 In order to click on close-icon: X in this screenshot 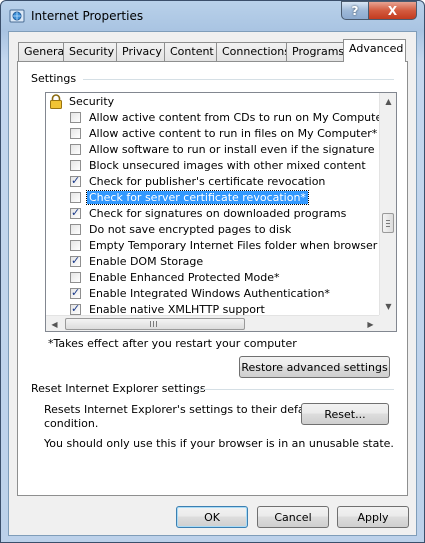, I will do `click(392, 10)`.